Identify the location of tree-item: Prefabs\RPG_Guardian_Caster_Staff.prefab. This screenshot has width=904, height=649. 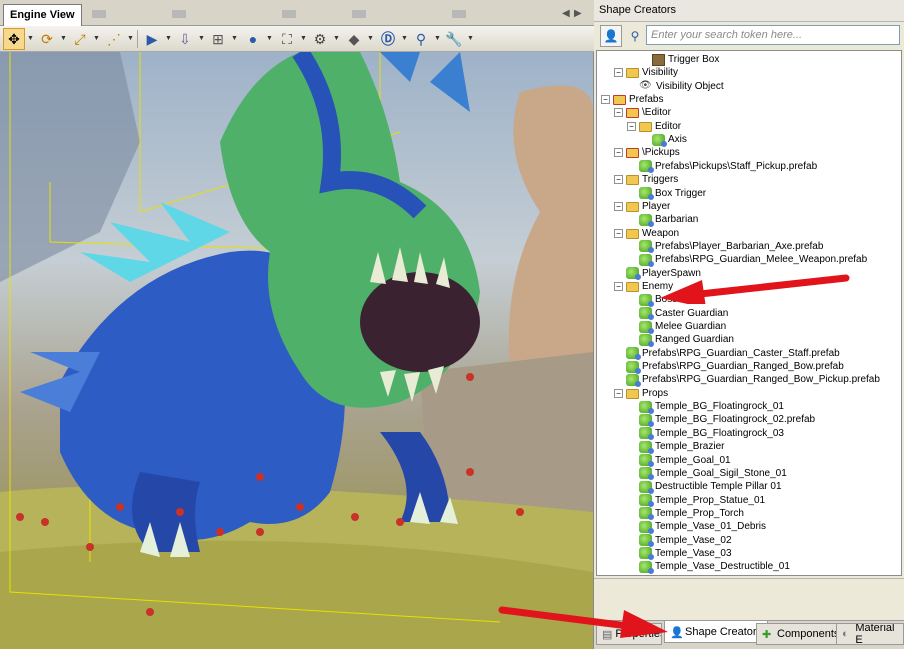
(733, 354).